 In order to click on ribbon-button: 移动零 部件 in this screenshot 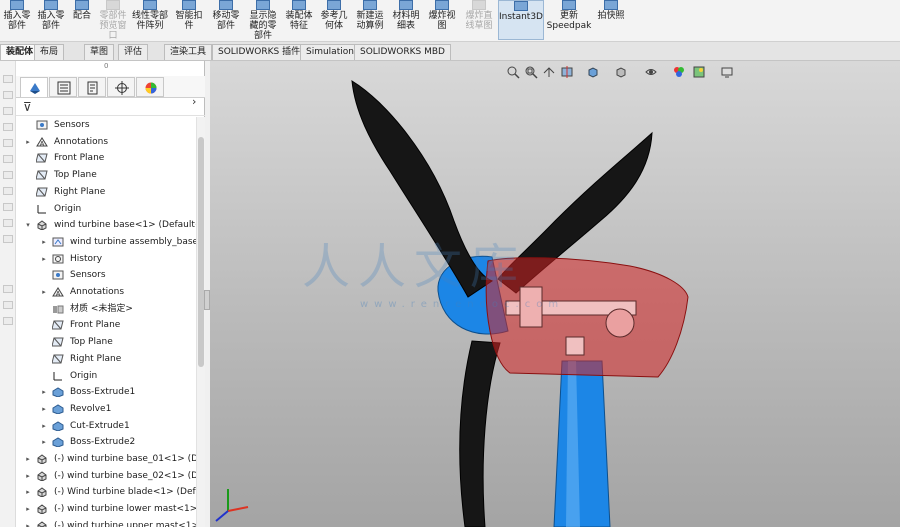, I will do `click(226, 20)`.